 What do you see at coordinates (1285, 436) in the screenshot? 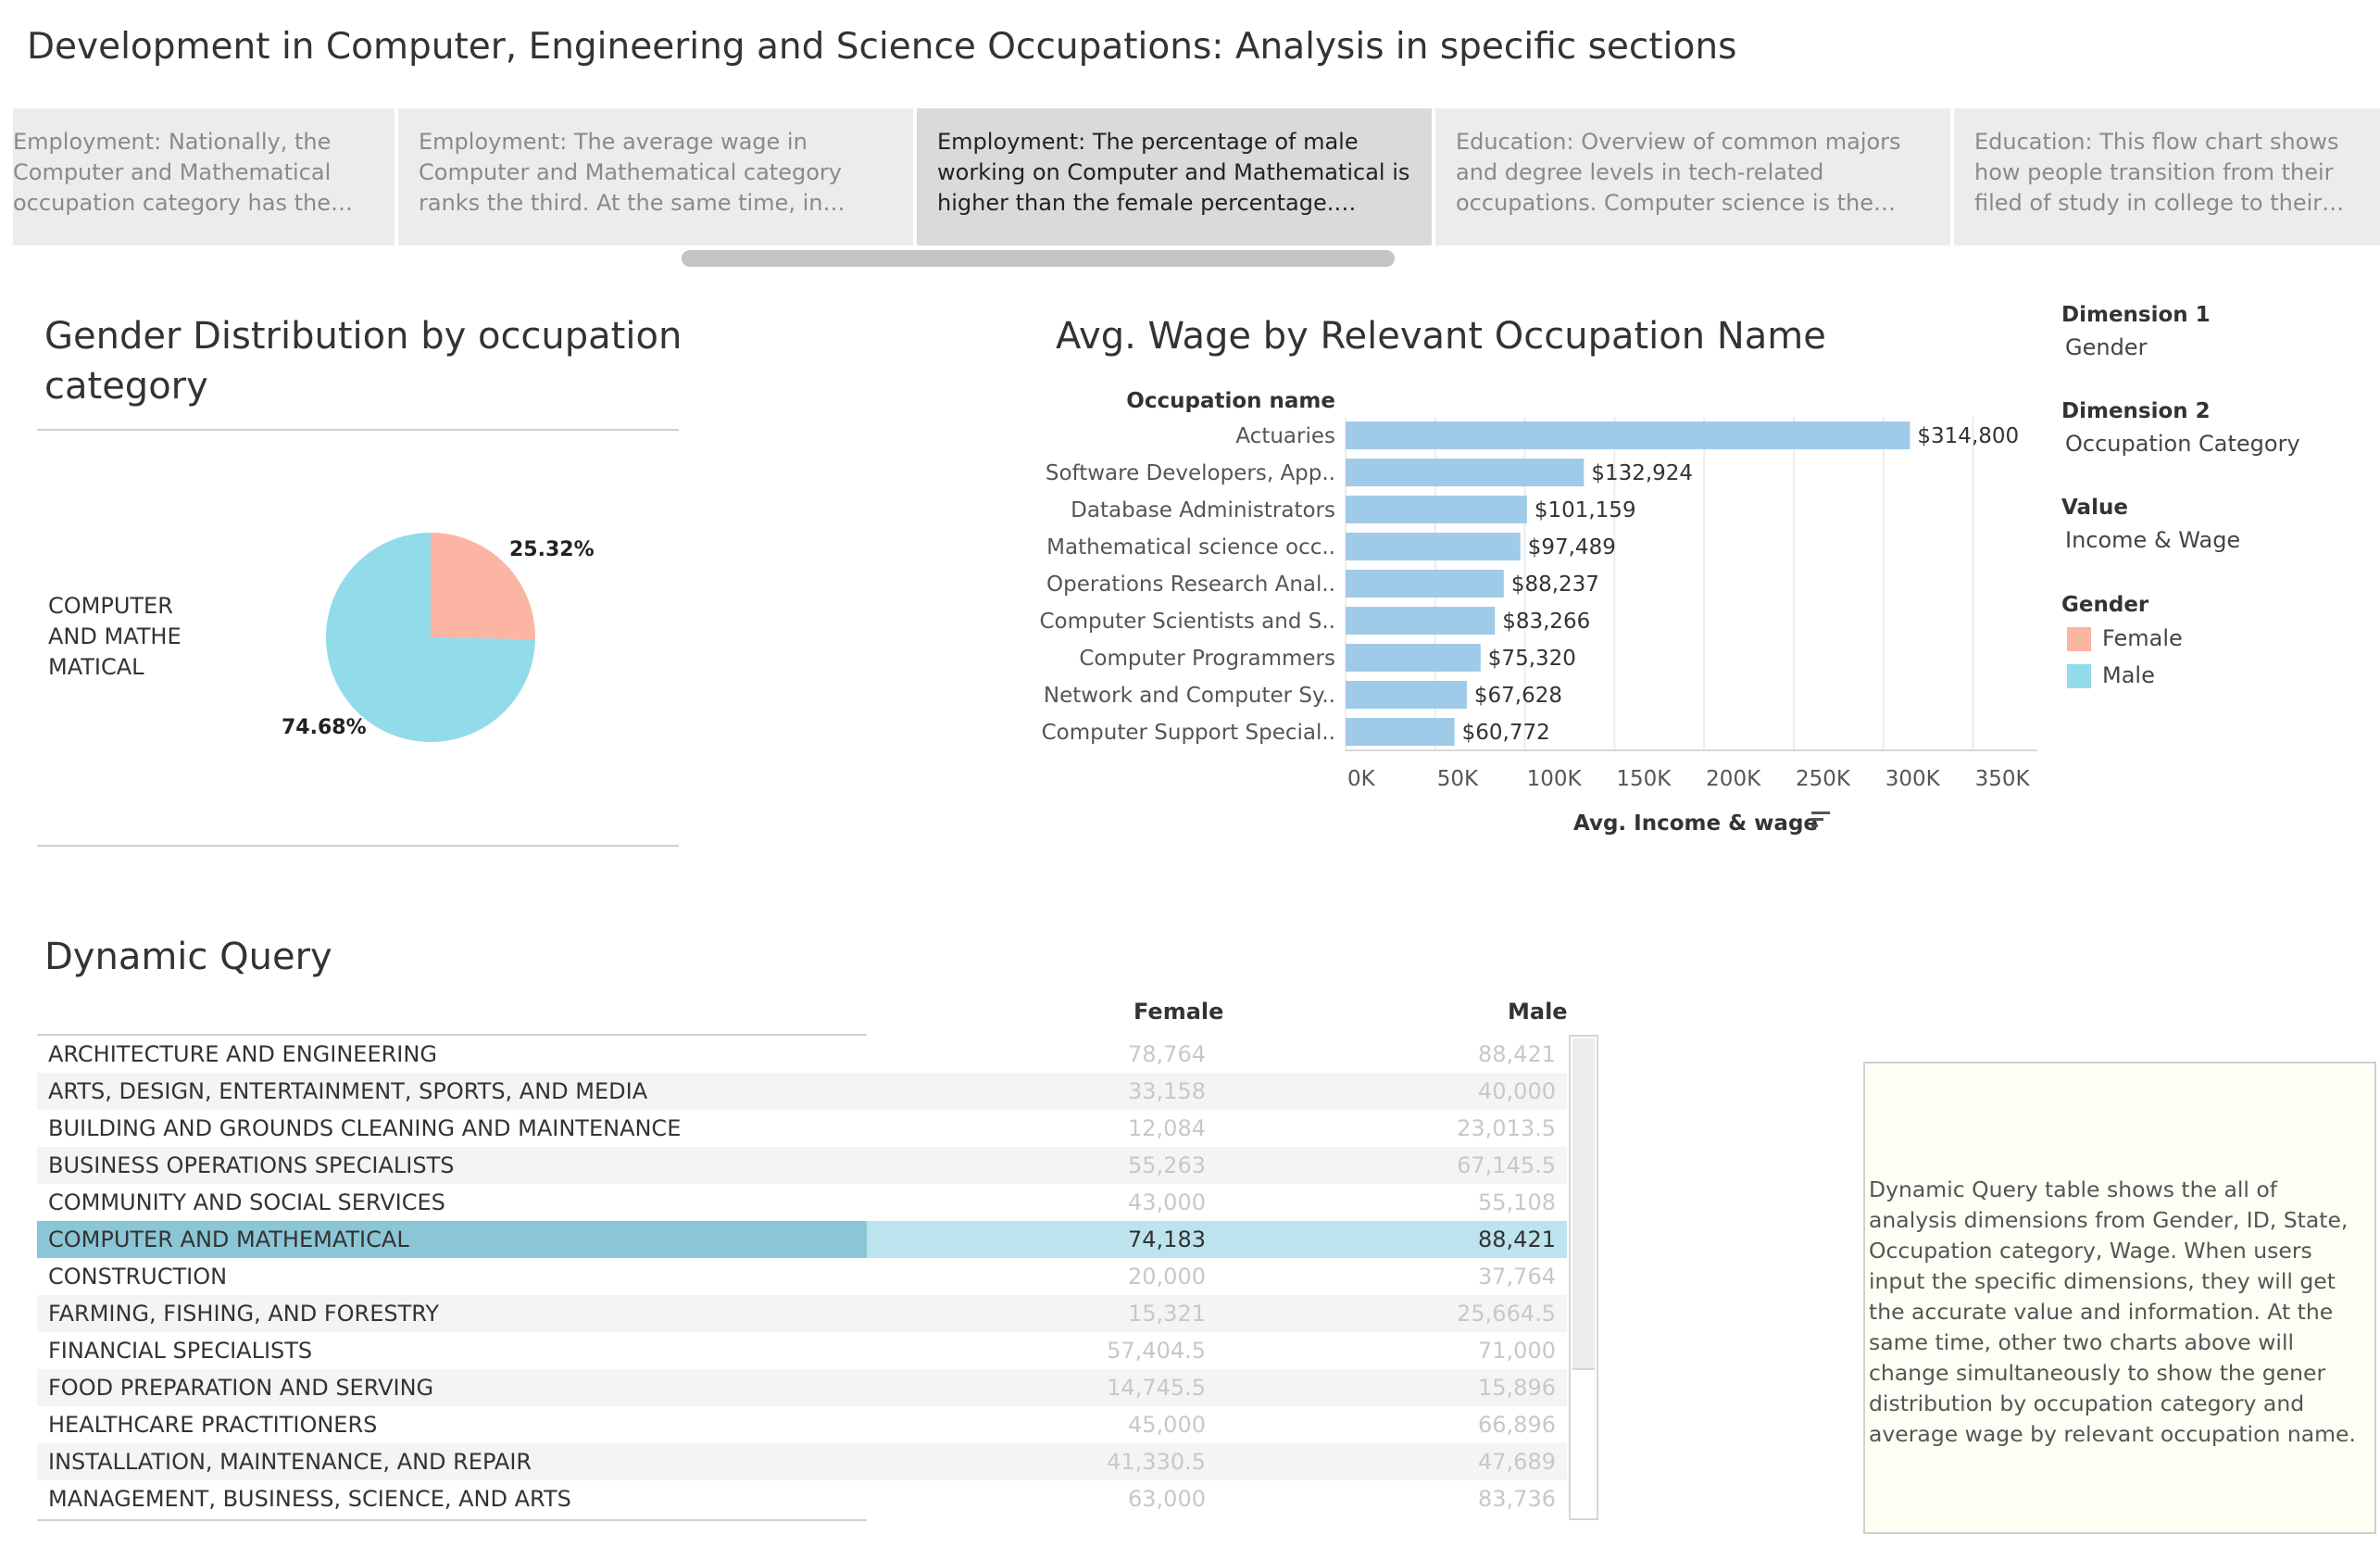
I see `category-label: Actuaries` at bounding box center [1285, 436].